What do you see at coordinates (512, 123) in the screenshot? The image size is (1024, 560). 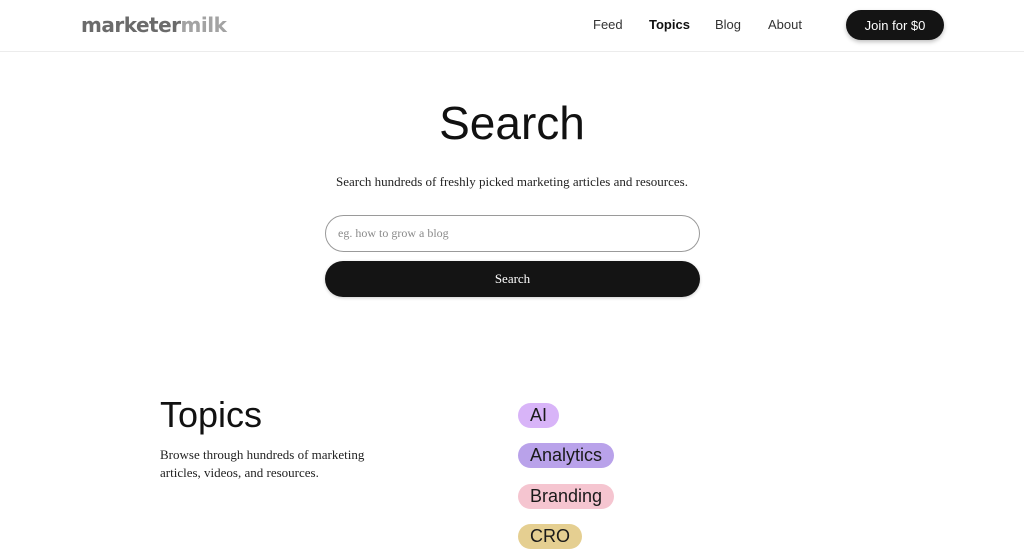 I see `search-page-title: Search` at bounding box center [512, 123].